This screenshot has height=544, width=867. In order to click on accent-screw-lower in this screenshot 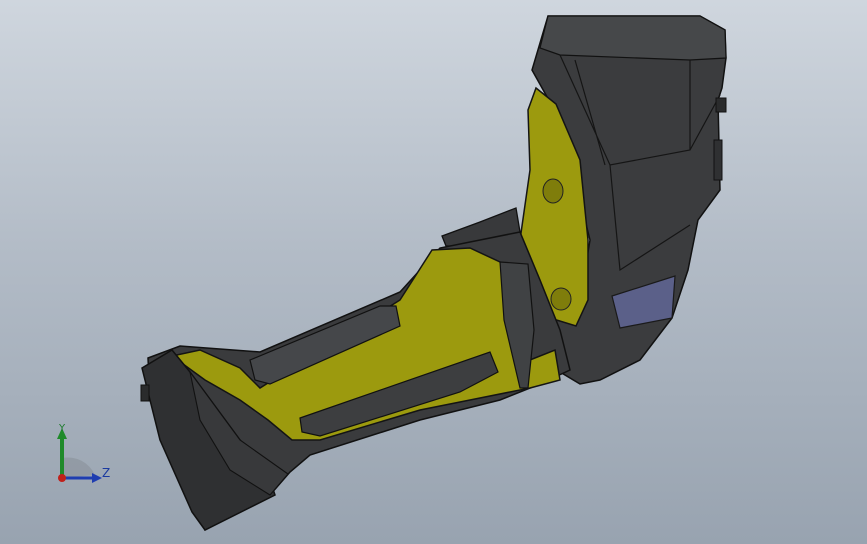, I will do `click(561, 299)`.